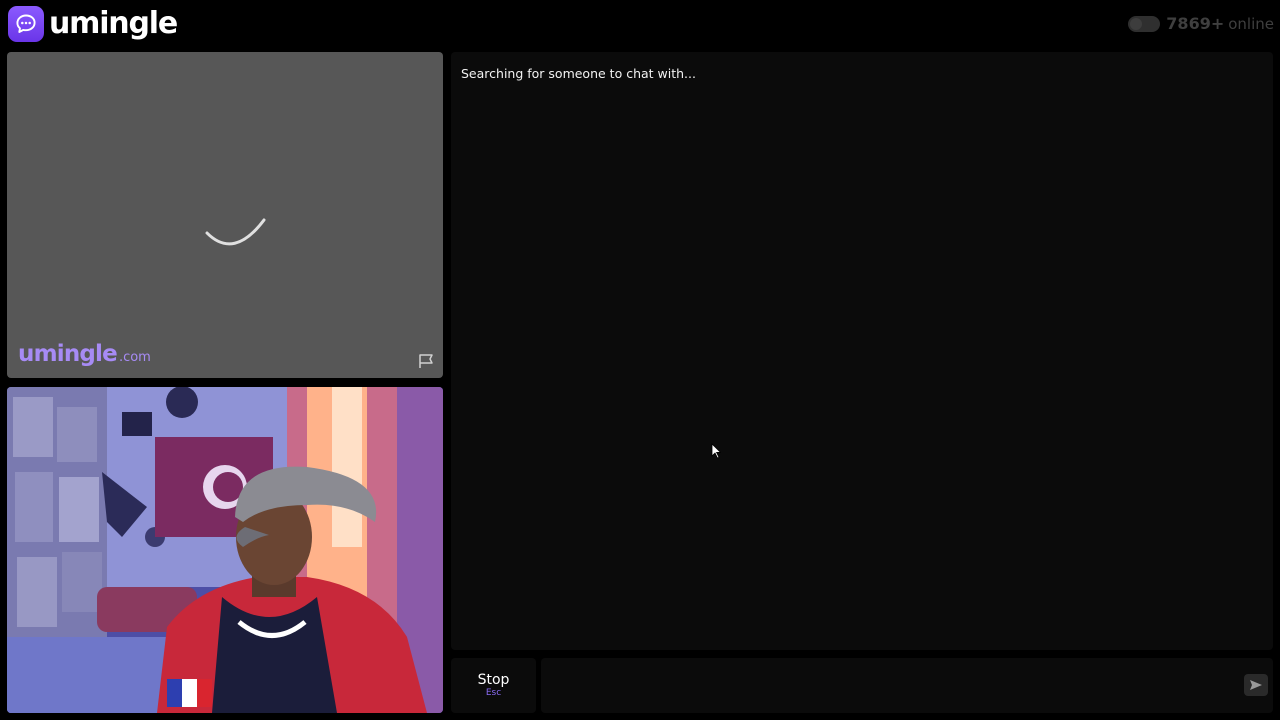 The width and height of the screenshot is (1280, 720). I want to click on chat-bubble-icon, so click(26, 24).